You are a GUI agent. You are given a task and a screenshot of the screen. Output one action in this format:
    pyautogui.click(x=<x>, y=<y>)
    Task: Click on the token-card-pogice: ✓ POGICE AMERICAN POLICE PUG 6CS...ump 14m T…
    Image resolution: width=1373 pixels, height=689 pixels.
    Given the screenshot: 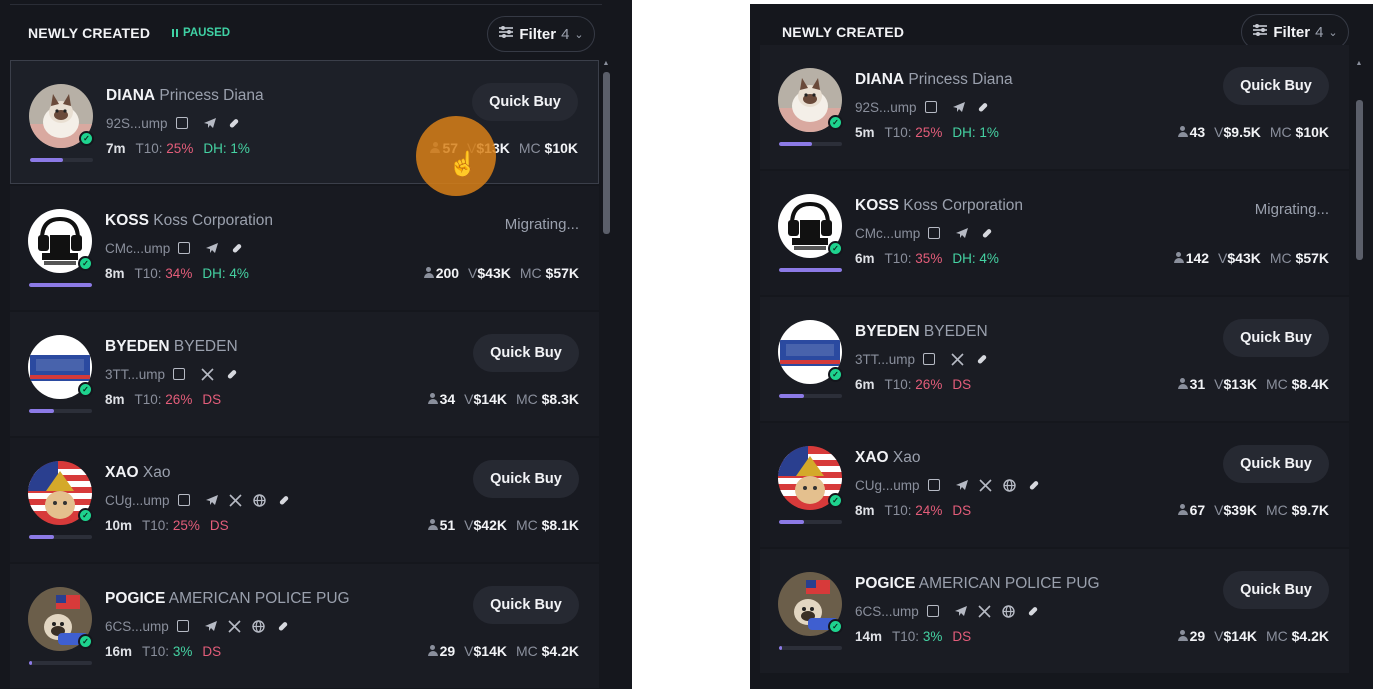 What is the action you would take?
    pyautogui.click(x=1054, y=611)
    